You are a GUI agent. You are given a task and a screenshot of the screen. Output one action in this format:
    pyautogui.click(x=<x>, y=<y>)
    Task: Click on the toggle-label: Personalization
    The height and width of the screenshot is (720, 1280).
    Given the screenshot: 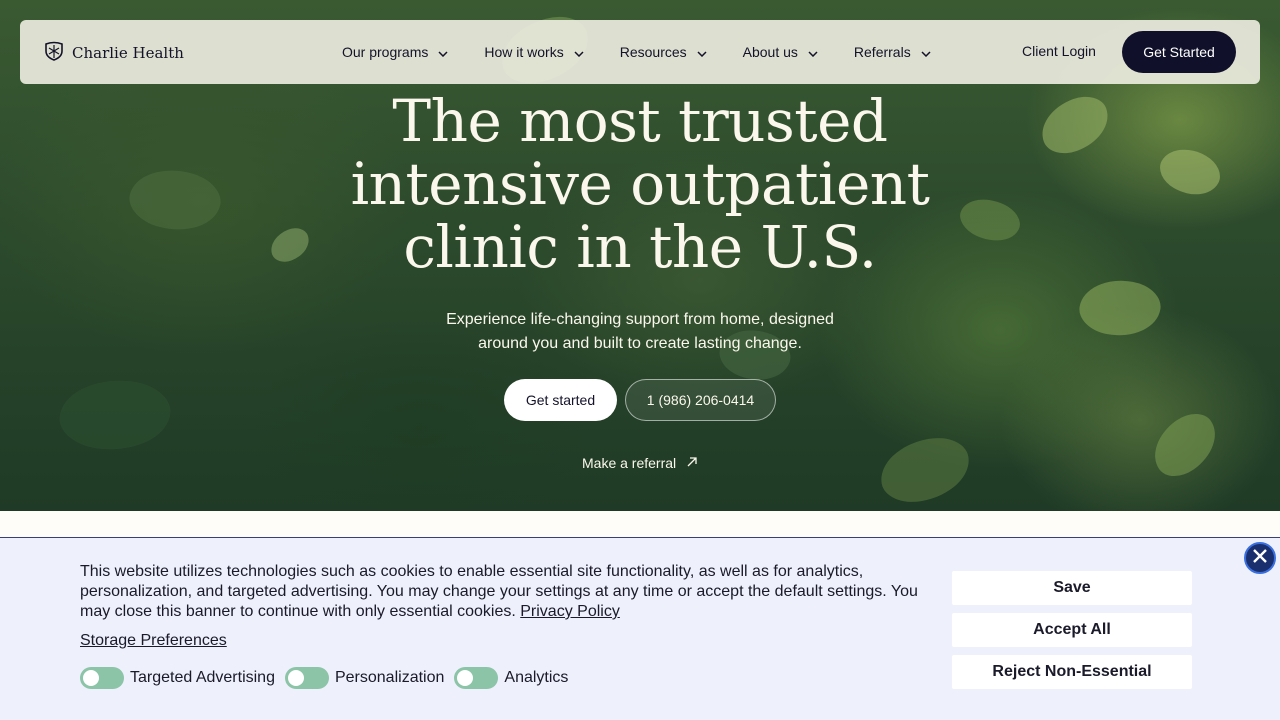 What is the action you would take?
    pyautogui.click(x=389, y=677)
    